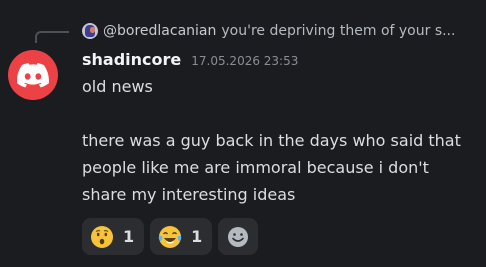  I want to click on smiley-add-icon, so click(238, 236).